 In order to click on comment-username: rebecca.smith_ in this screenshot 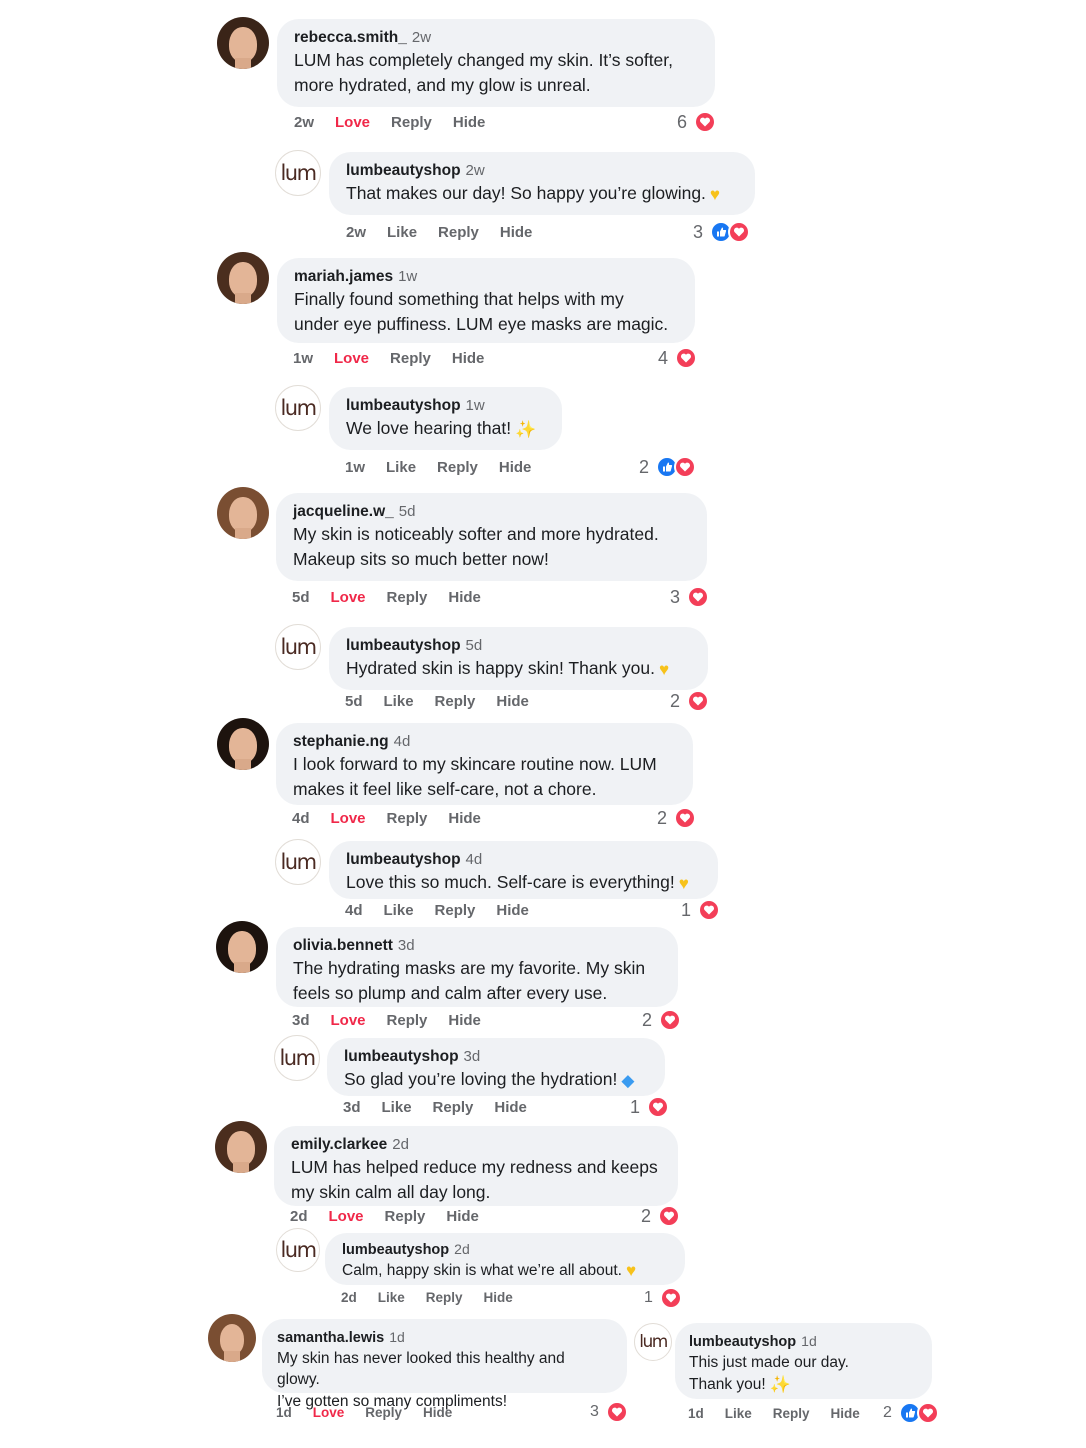, I will do `click(350, 37)`.